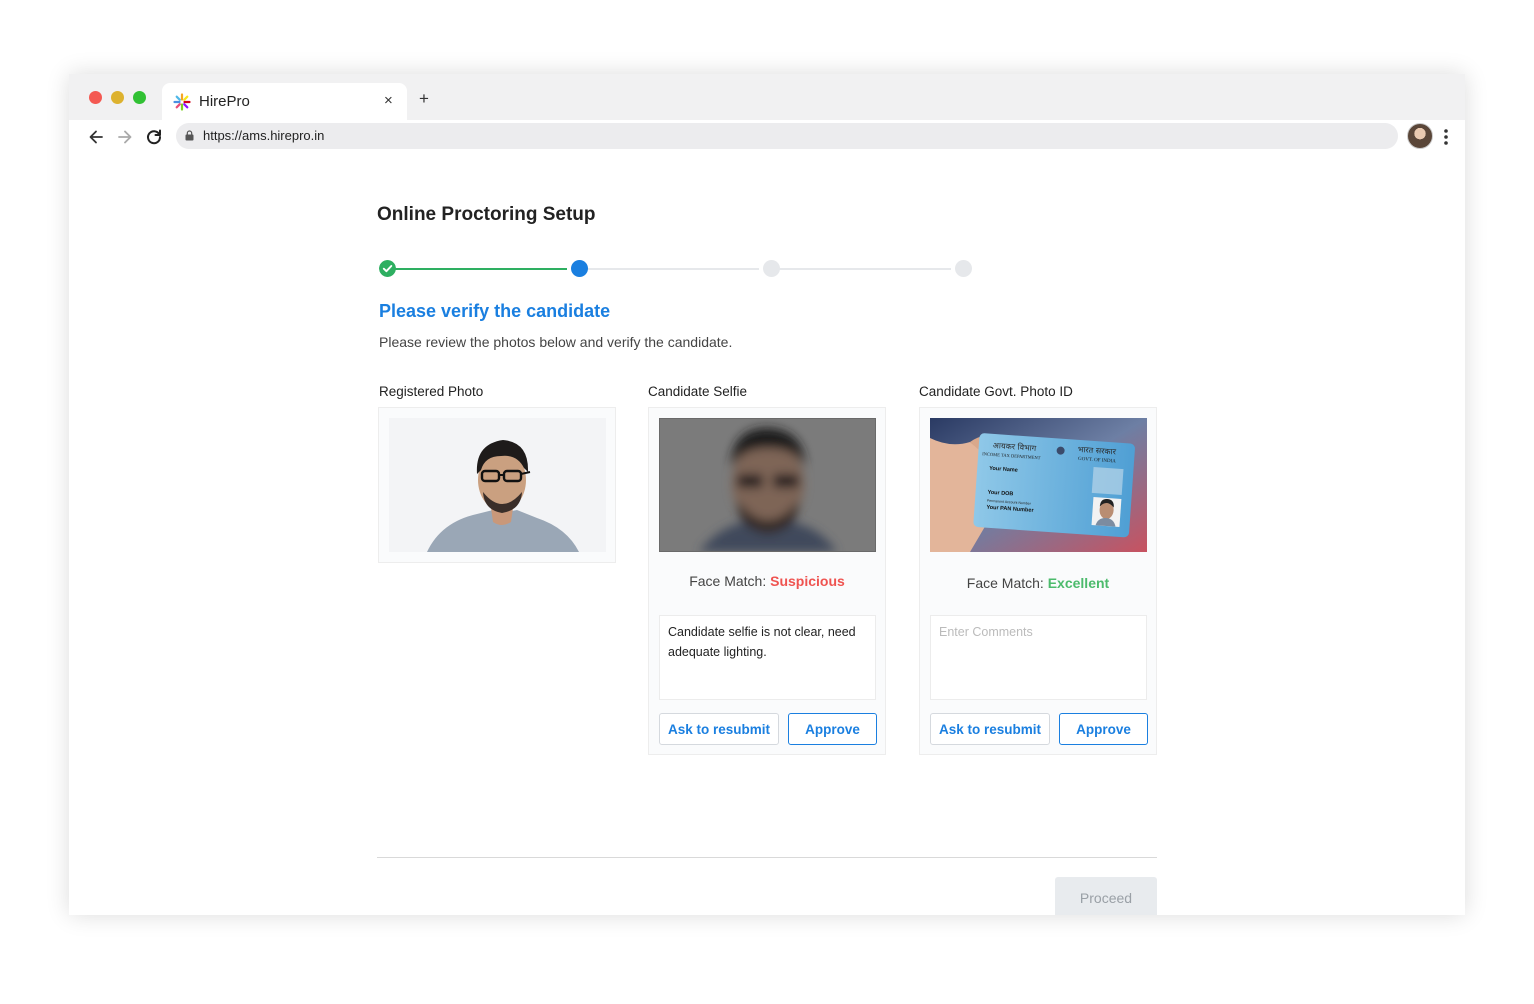 The height and width of the screenshot is (1004, 1534). What do you see at coordinates (284, 101) in the screenshot?
I see `browser-tab: HirePro ×` at bounding box center [284, 101].